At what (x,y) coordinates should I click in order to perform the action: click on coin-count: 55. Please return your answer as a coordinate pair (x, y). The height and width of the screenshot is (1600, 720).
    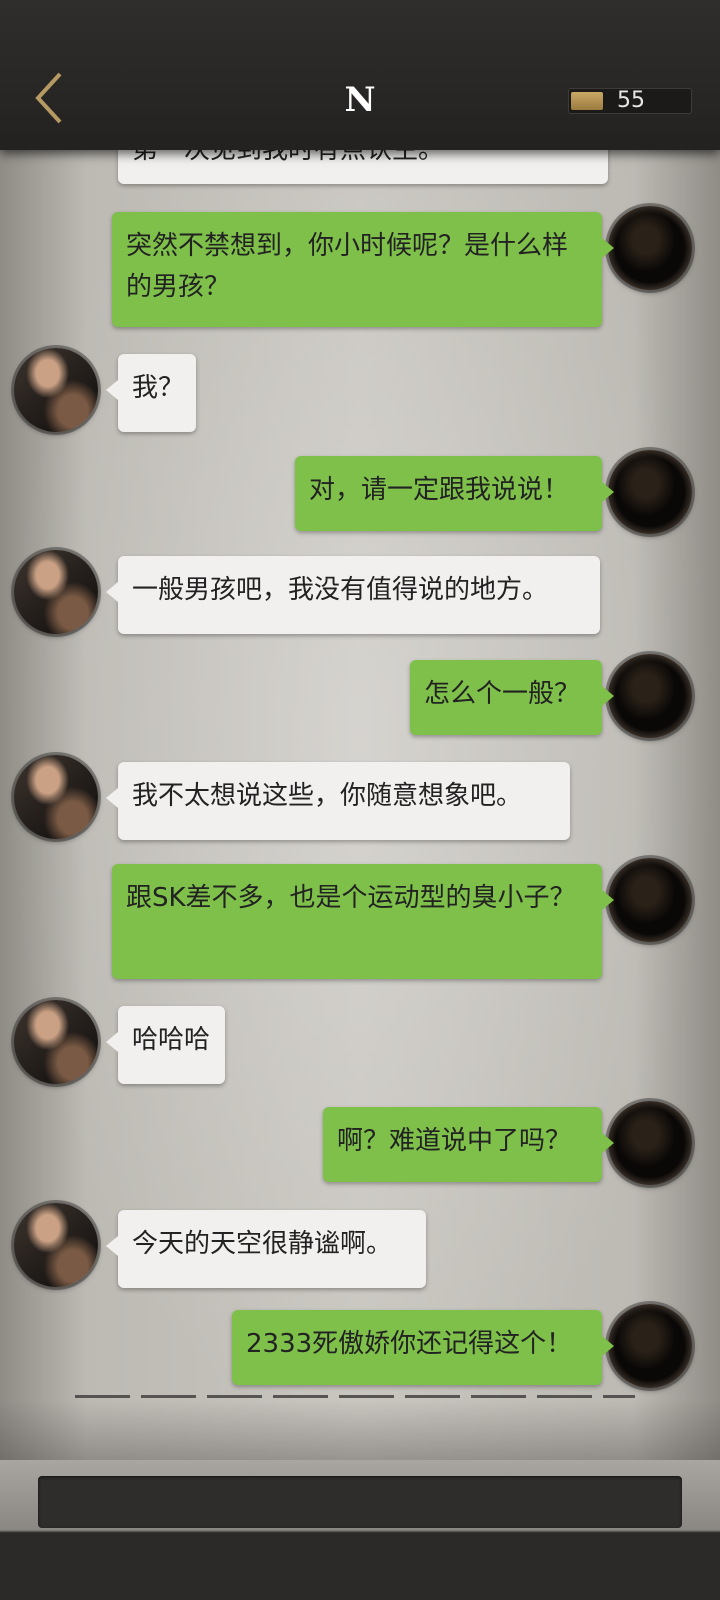
    Looking at the image, I should click on (631, 100).